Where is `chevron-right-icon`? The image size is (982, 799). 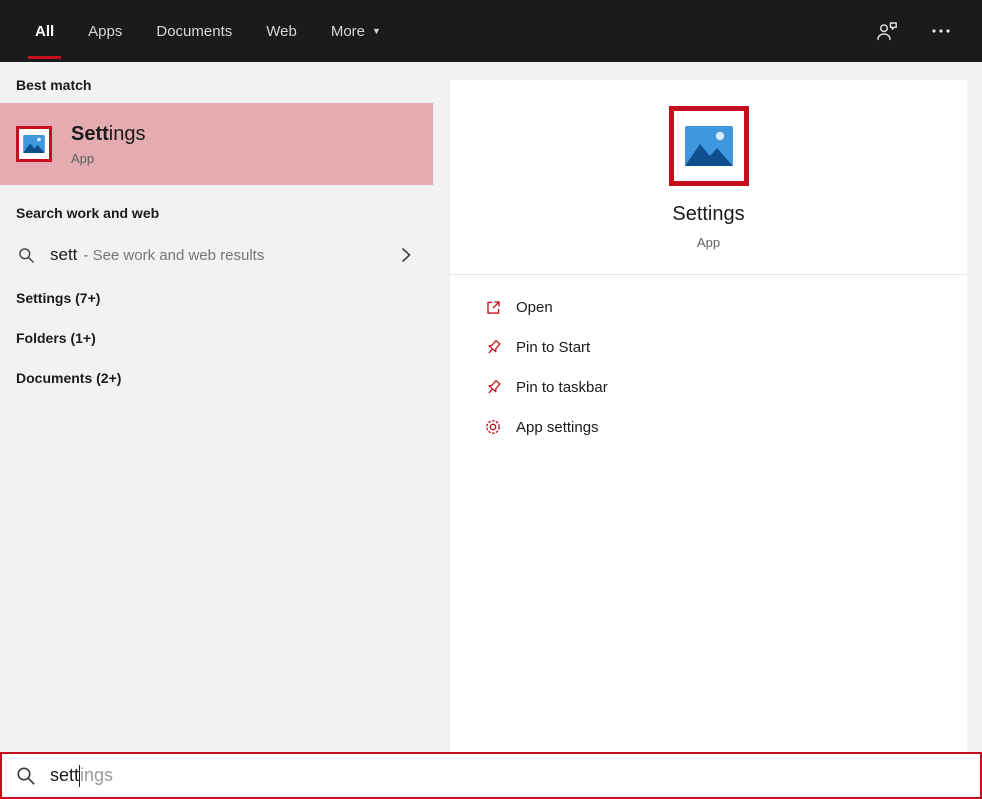 chevron-right-icon is located at coordinates (406, 255).